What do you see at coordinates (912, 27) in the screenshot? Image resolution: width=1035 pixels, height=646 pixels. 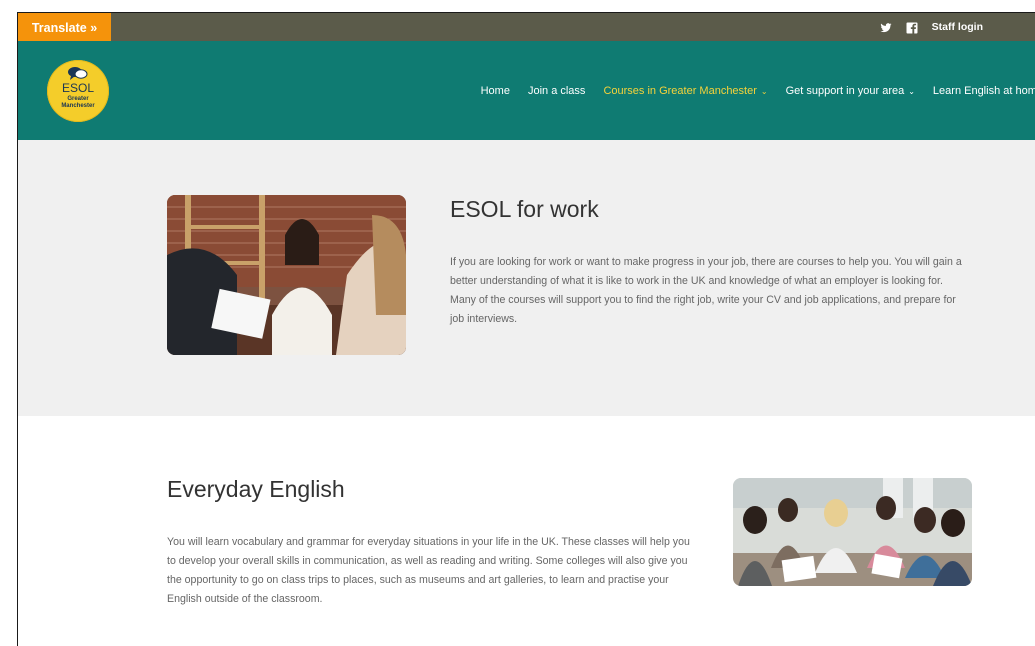 I see `facebook-icon` at bounding box center [912, 27].